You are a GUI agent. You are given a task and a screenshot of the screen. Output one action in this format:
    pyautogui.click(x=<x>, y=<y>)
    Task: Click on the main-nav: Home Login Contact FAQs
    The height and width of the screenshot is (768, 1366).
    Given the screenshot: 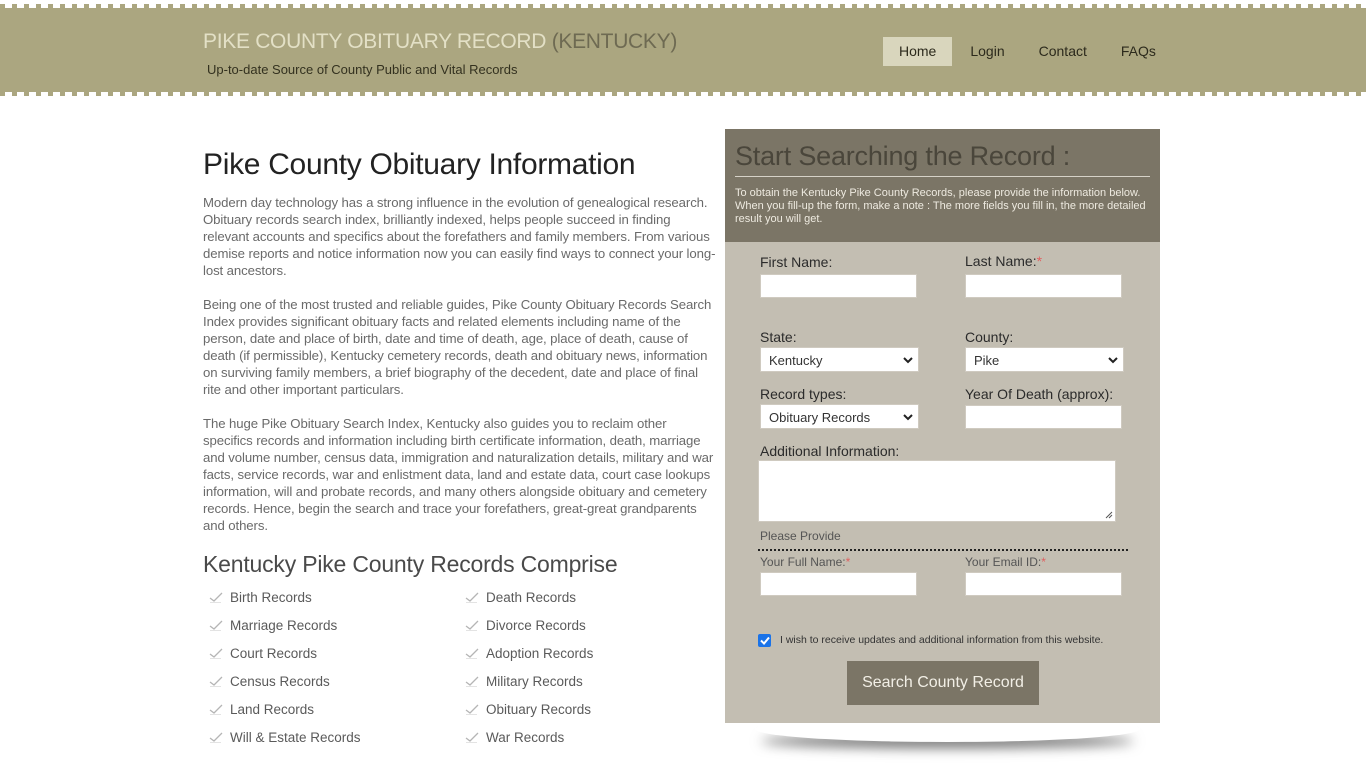 What is the action you would take?
    pyautogui.click(x=1028, y=51)
    